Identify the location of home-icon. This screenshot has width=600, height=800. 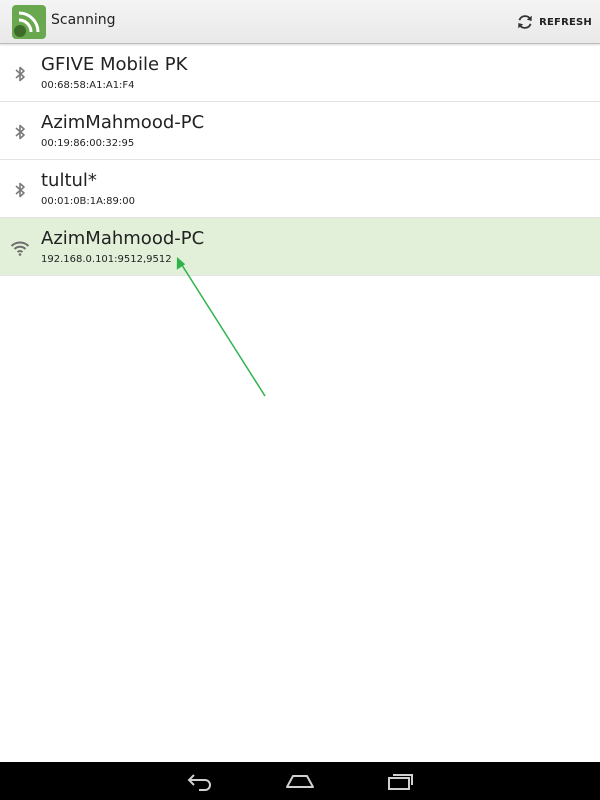
(300, 781).